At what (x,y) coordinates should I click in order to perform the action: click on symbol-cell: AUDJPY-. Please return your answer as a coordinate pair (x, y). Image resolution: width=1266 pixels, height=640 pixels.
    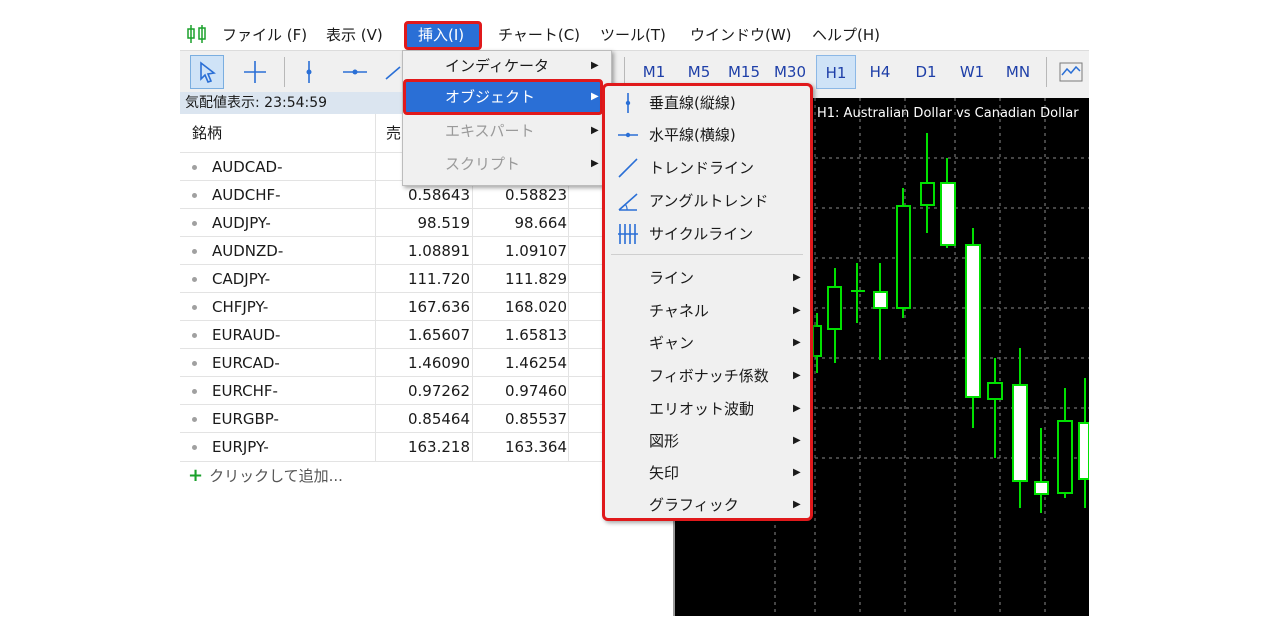
    Looking at the image, I should click on (241, 223).